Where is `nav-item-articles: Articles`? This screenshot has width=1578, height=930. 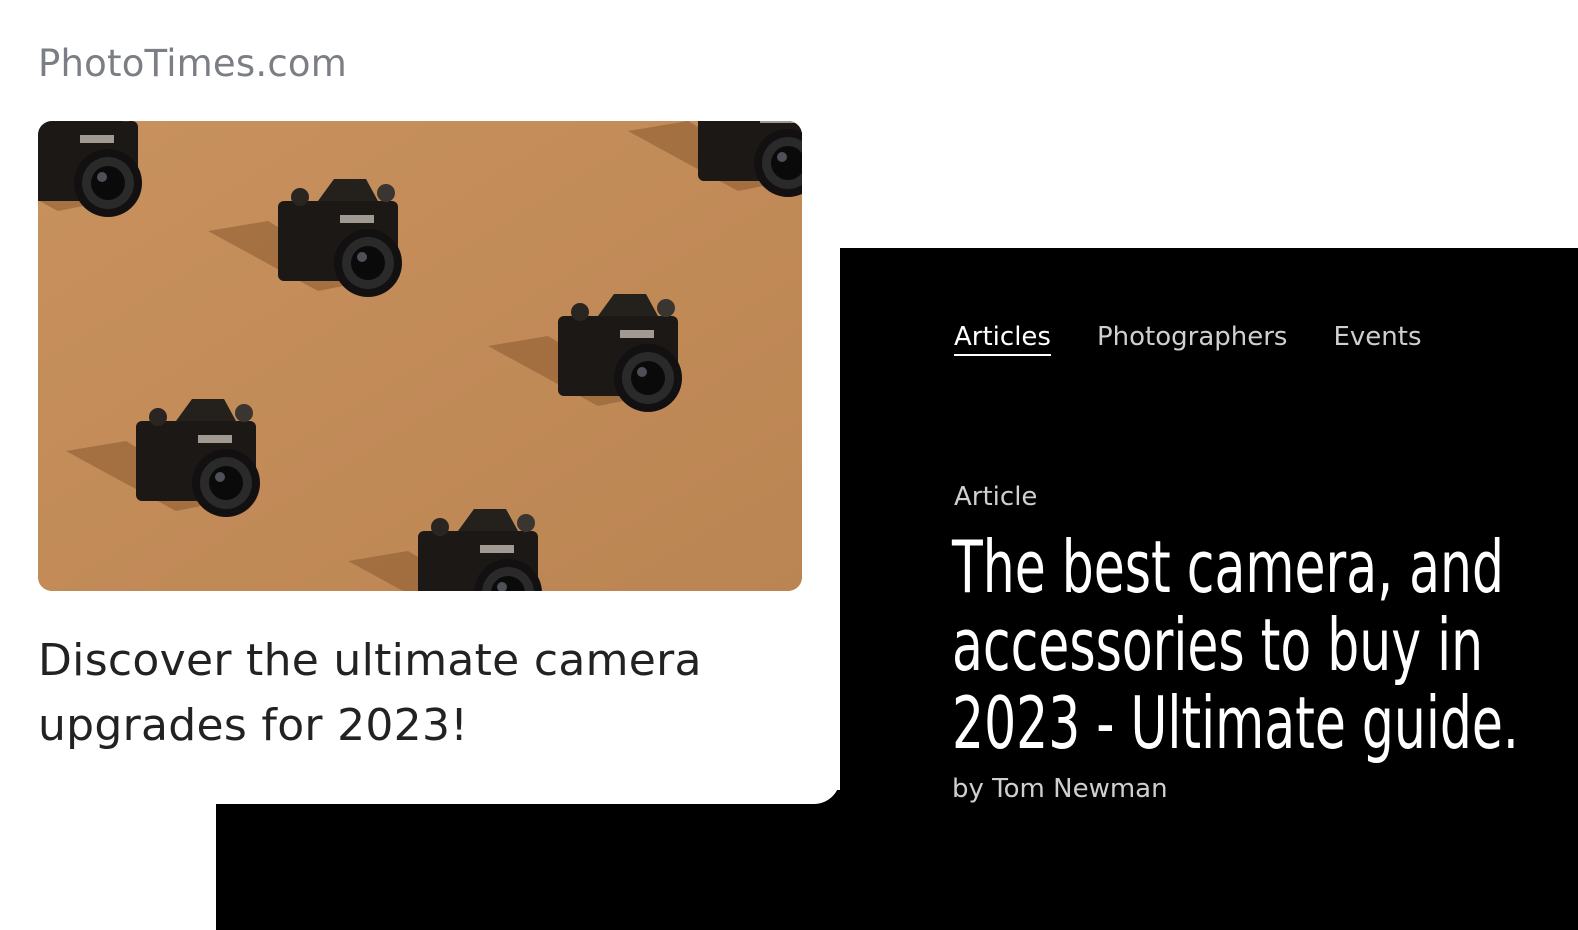
nav-item-articles: Articles is located at coordinates (1002, 339).